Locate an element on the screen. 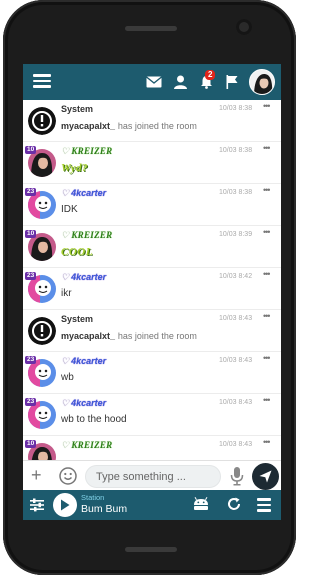 This screenshot has width=320, height=575. emoji-icon is located at coordinates (68, 476).